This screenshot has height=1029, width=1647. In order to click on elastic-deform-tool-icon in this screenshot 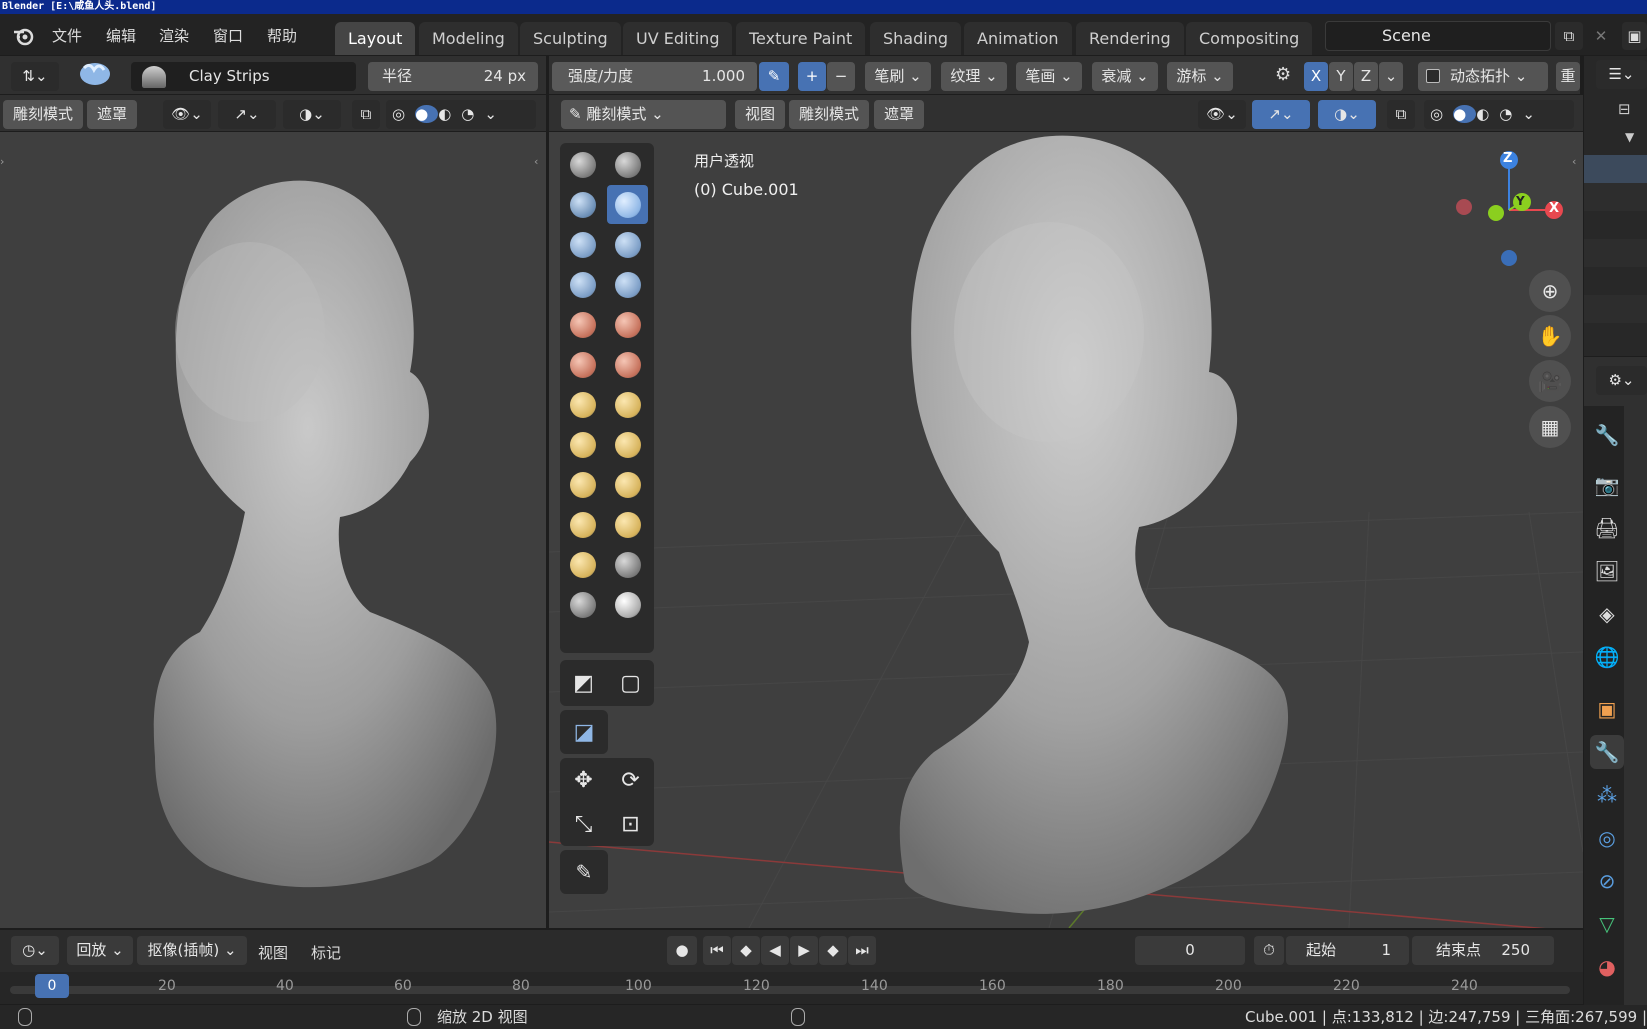, I will do `click(582, 484)`.